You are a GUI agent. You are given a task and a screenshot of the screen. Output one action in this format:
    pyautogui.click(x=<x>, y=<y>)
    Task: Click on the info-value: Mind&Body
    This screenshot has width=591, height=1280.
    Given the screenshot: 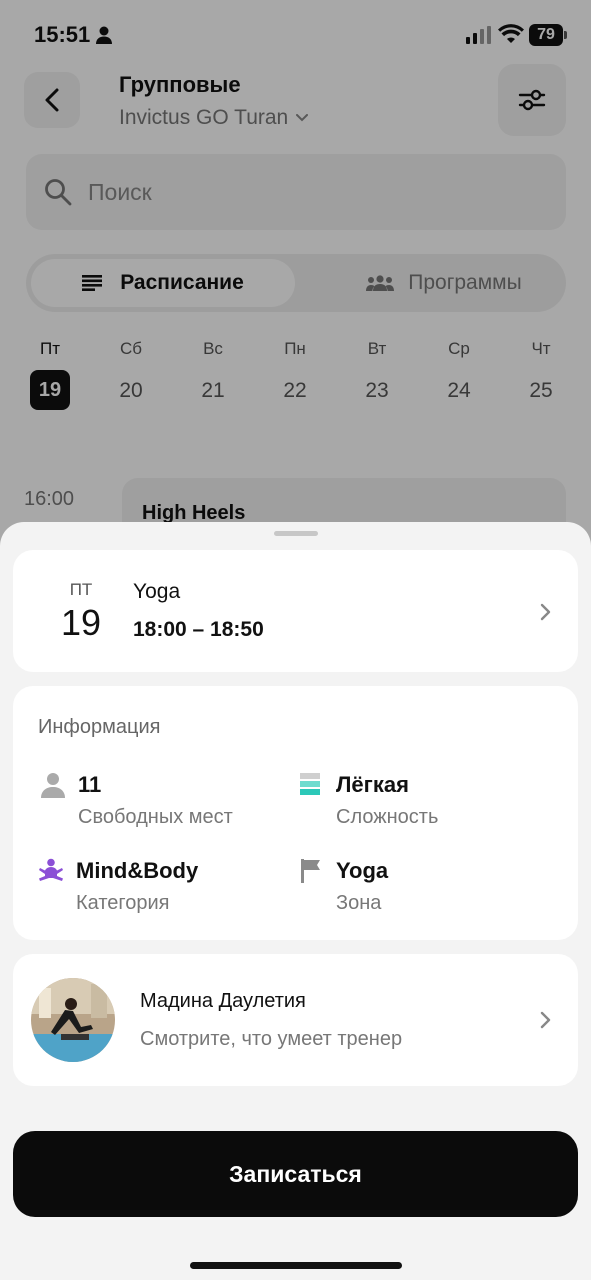 What is the action you would take?
    pyautogui.click(x=137, y=870)
    